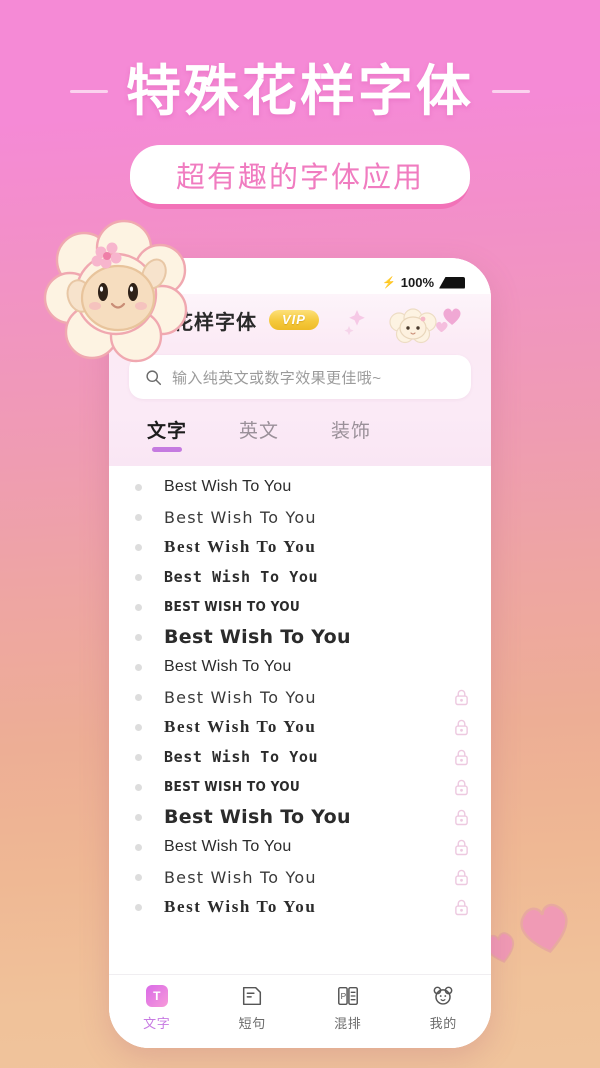  I want to click on status-bar-right: ⚡ 100%, so click(423, 282).